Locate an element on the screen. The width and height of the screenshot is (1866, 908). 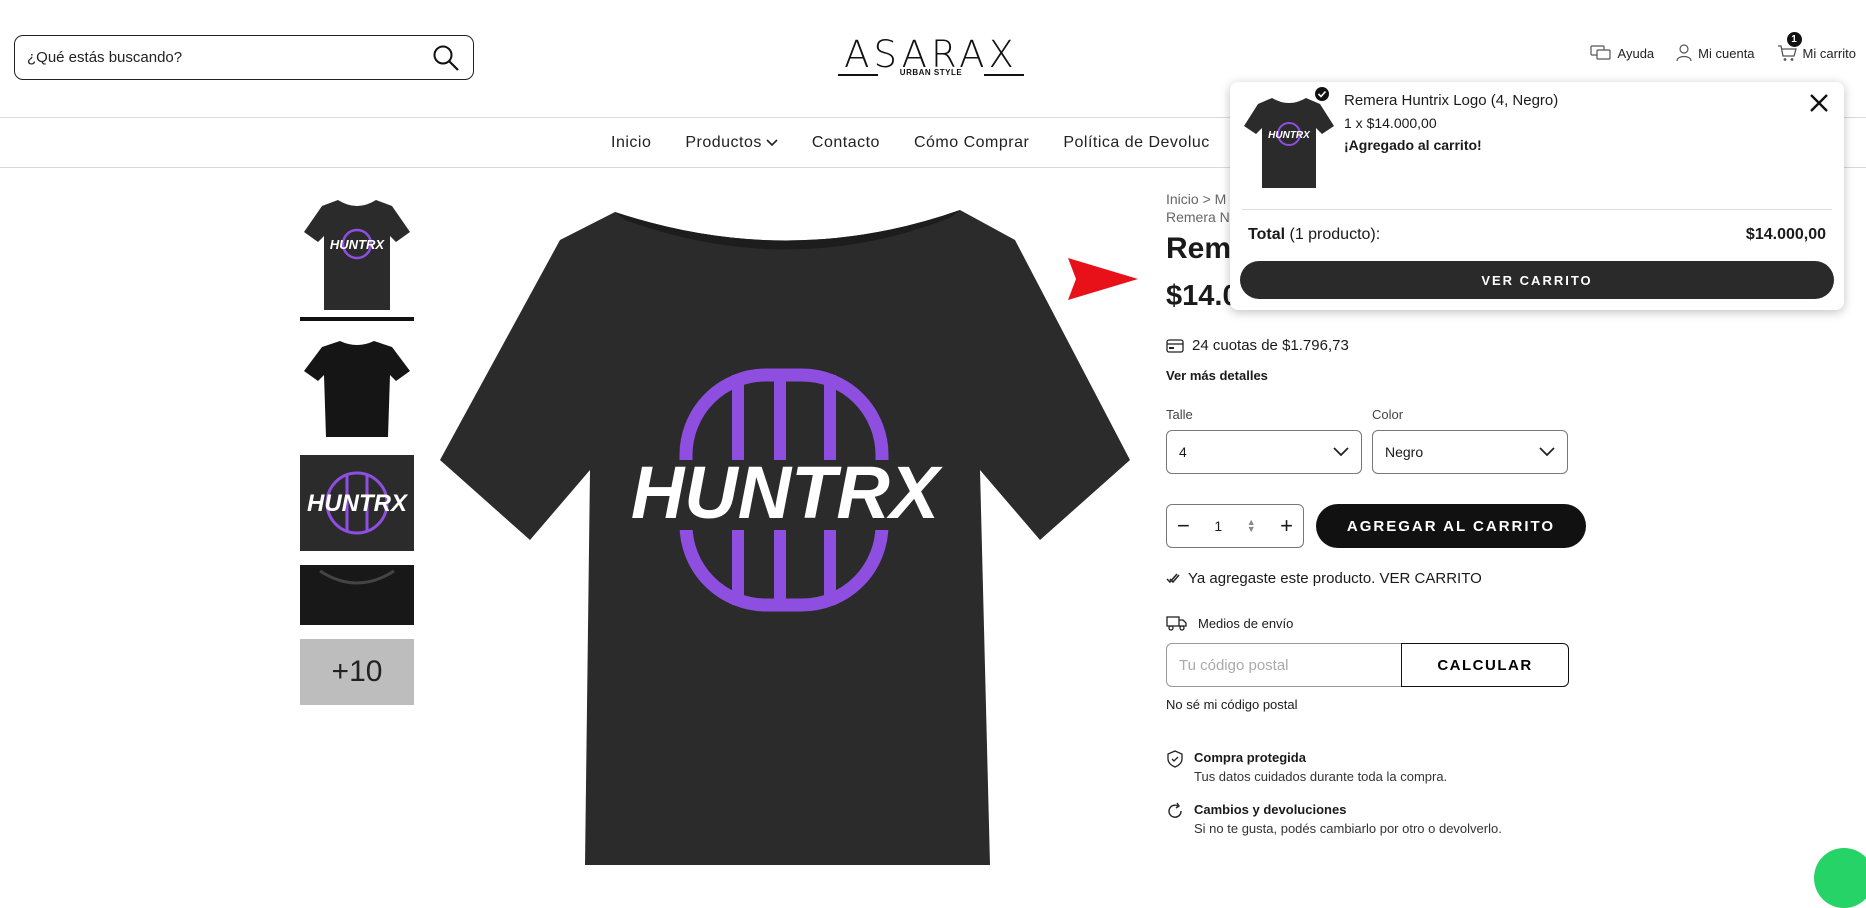
size-label: Talle is located at coordinates (1179, 414).